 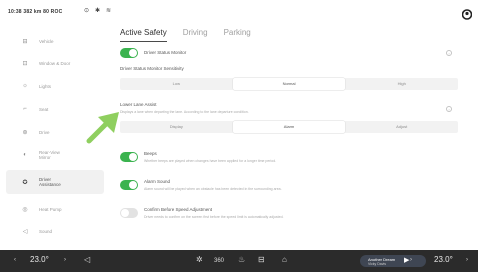 What do you see at coordinates (35, 12) in the screenshot?
I see `status-readout: 10:38 382 km 80 ROC` at bounding box center [35, 12].